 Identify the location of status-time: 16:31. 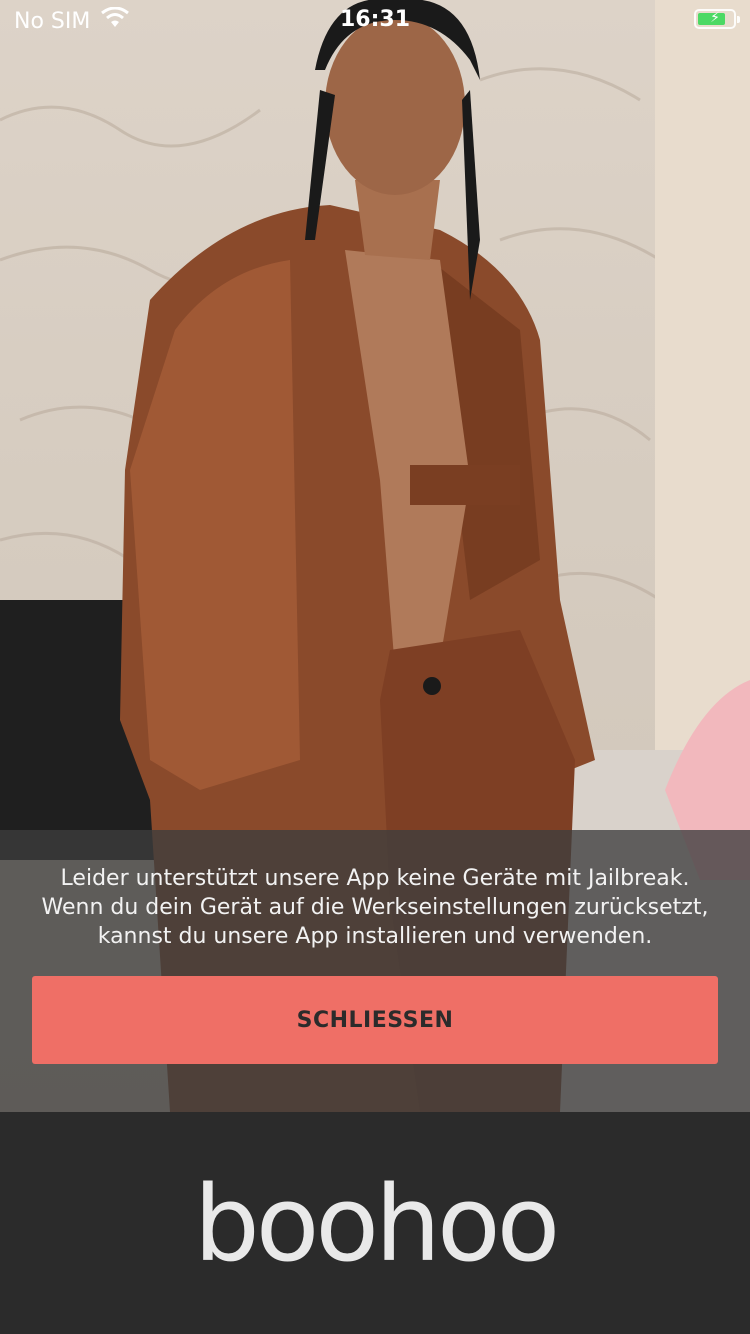
(375, 19).